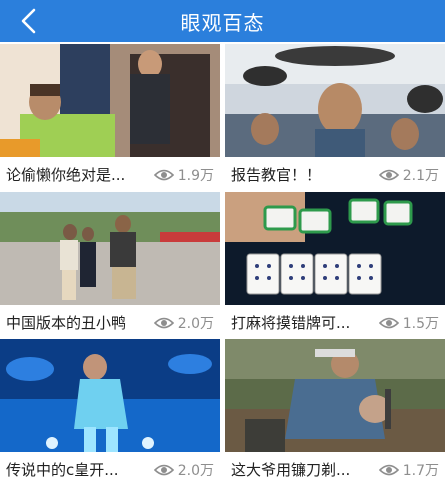 The image size is (445, 481). I want to click on chevron-left-icon, so click(28, 21).